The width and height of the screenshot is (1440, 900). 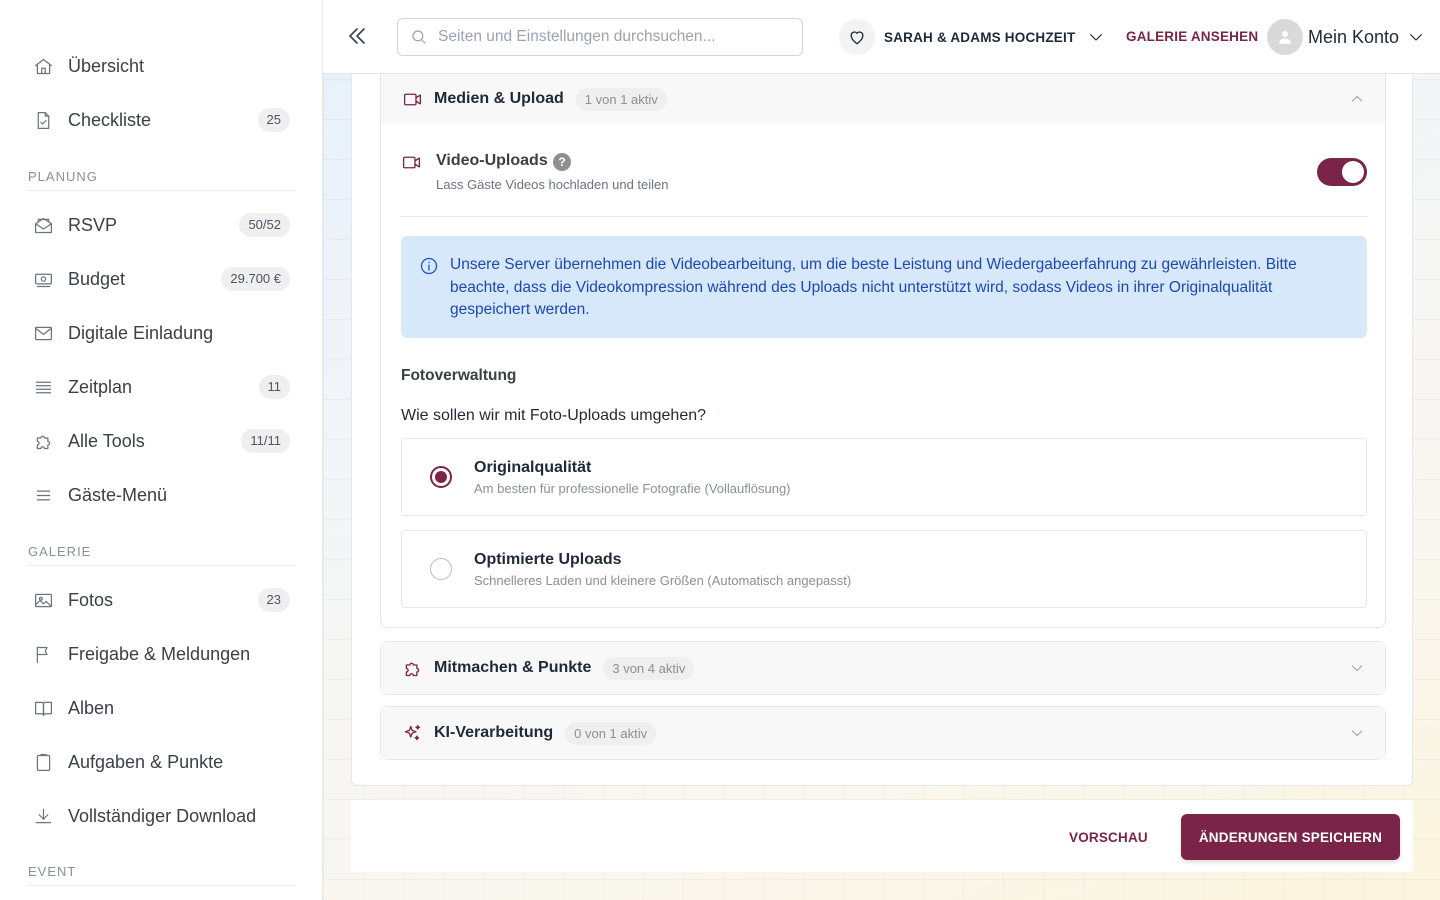 What do you see at coordinates (43, 333) in the screenshot?
I see `mail-icon` at bounding box center [43, 333].